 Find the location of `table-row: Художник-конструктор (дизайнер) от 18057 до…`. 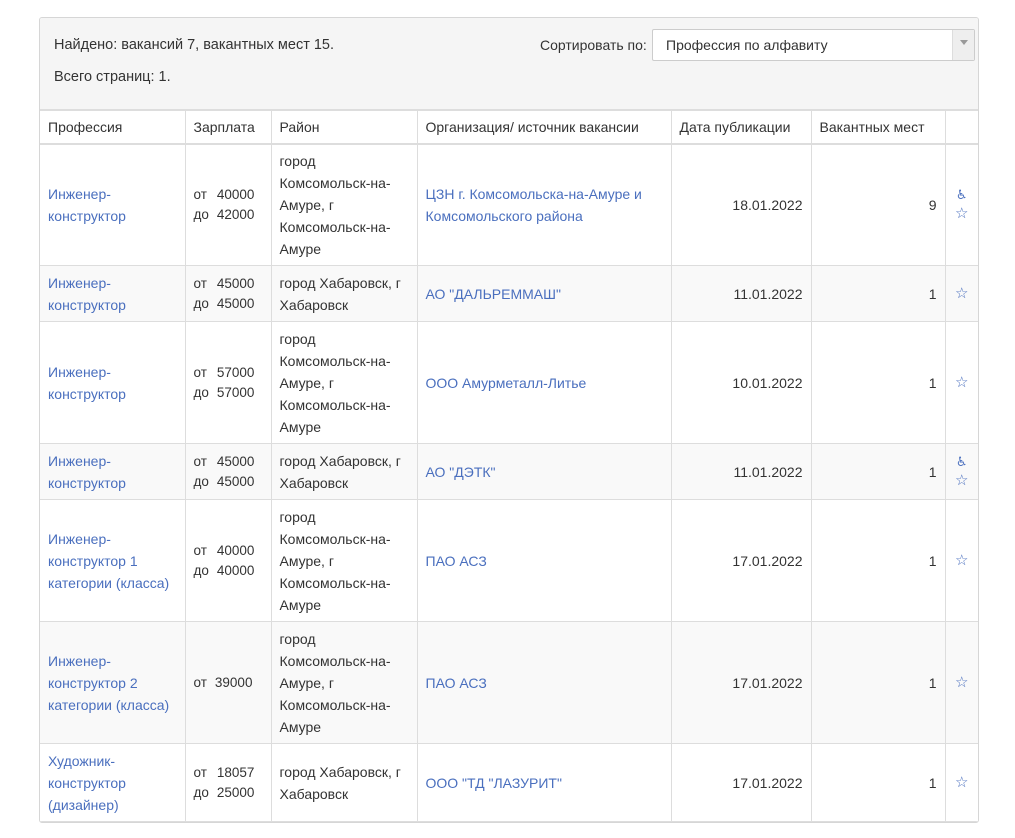

table-row: Художник-конструктор (дизайнер) от 18057 до… is located at coordinates (509, 782).